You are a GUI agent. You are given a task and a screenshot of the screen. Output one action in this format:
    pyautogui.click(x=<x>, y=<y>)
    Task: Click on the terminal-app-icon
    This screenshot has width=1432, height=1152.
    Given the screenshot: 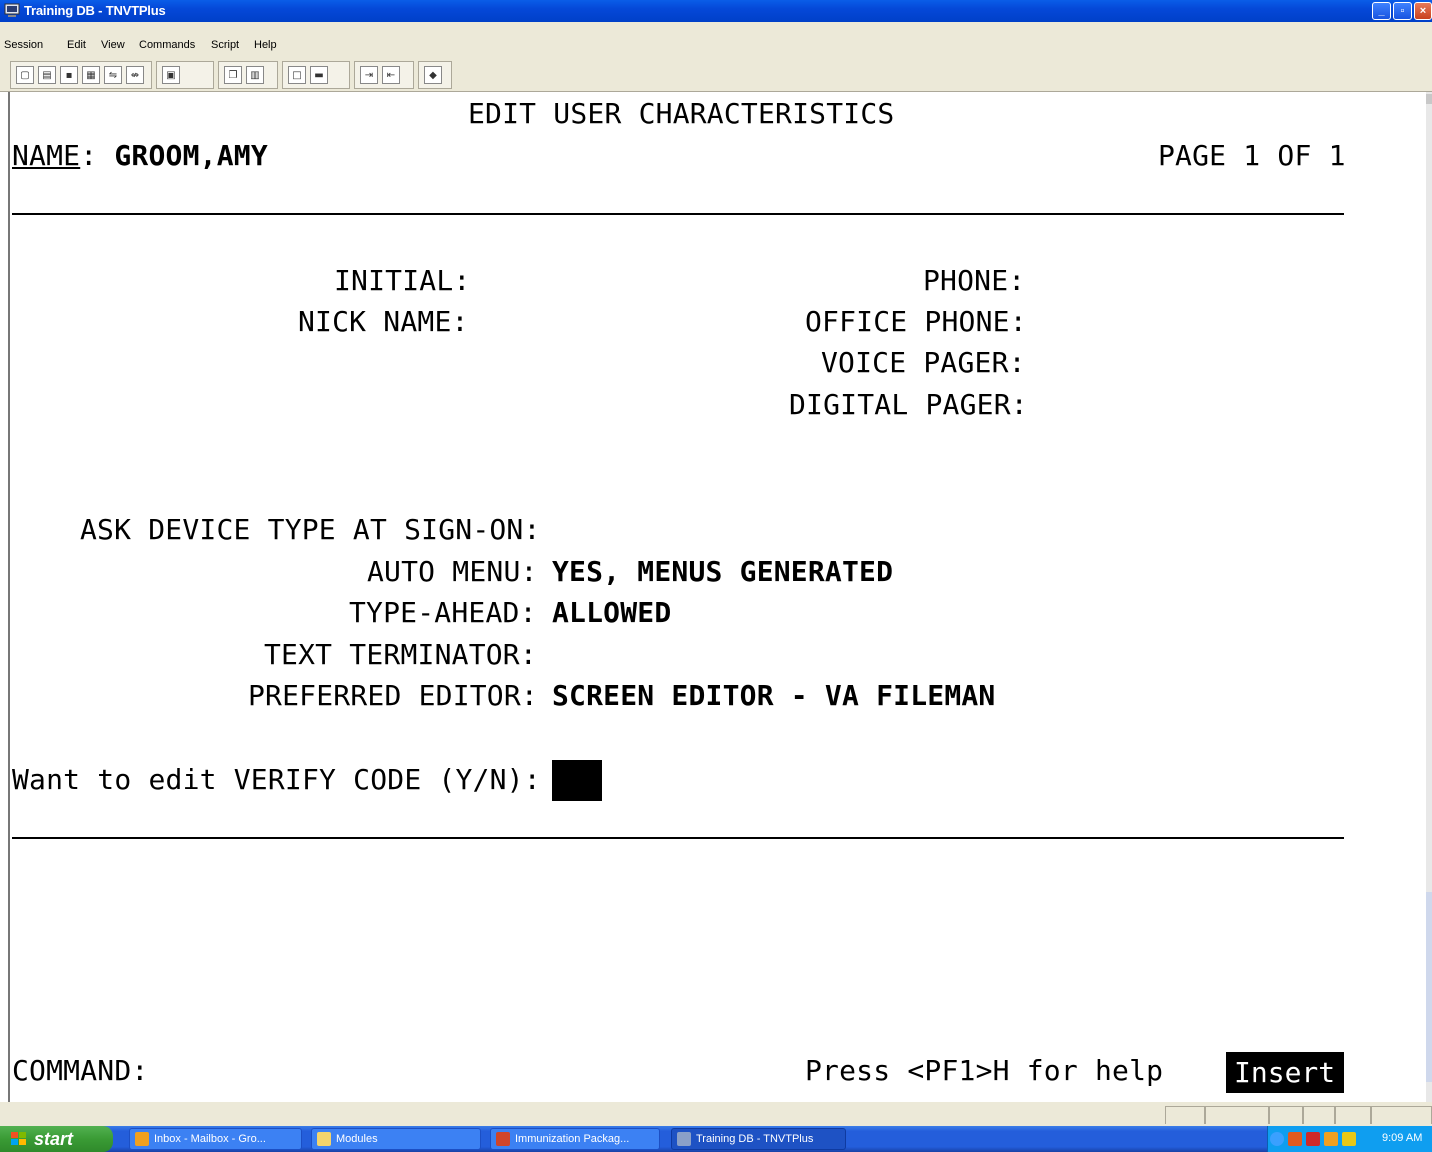 What is the action you would take?
    pyautogui.click(x=12, y=10)
    